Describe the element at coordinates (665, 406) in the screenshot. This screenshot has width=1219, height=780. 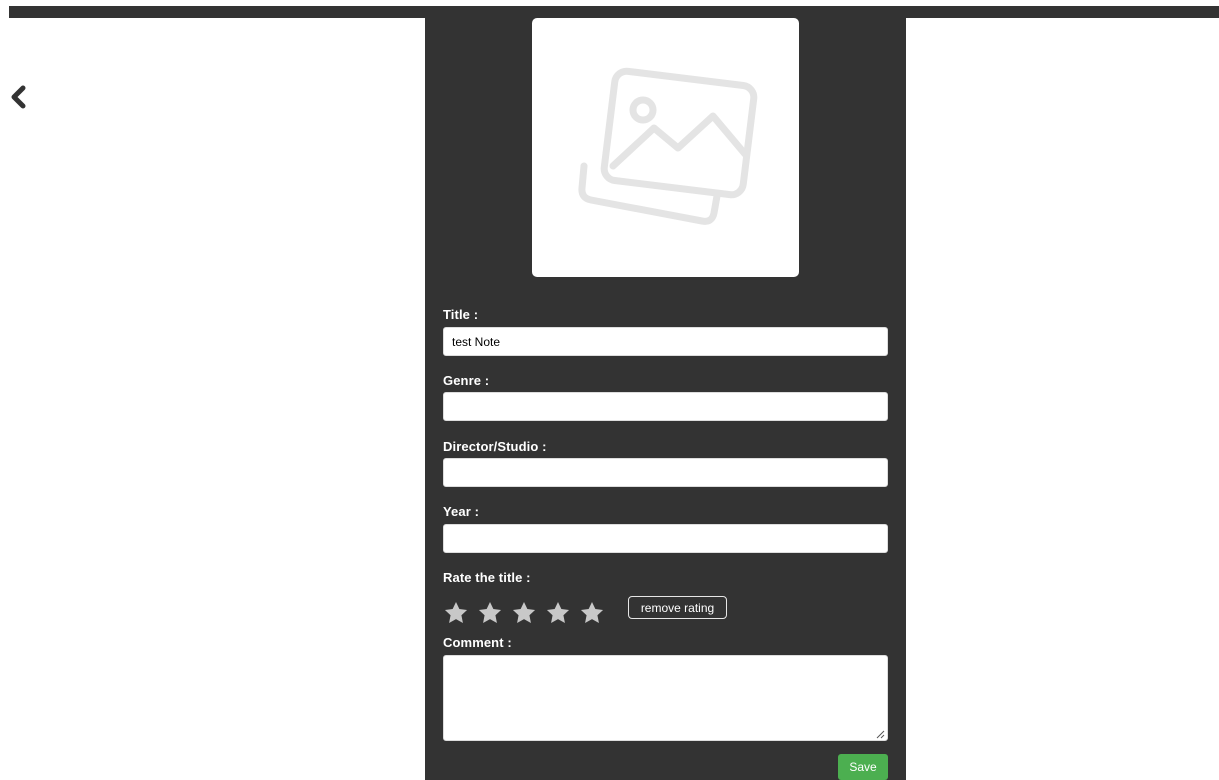
I see `genre-input` at that location.